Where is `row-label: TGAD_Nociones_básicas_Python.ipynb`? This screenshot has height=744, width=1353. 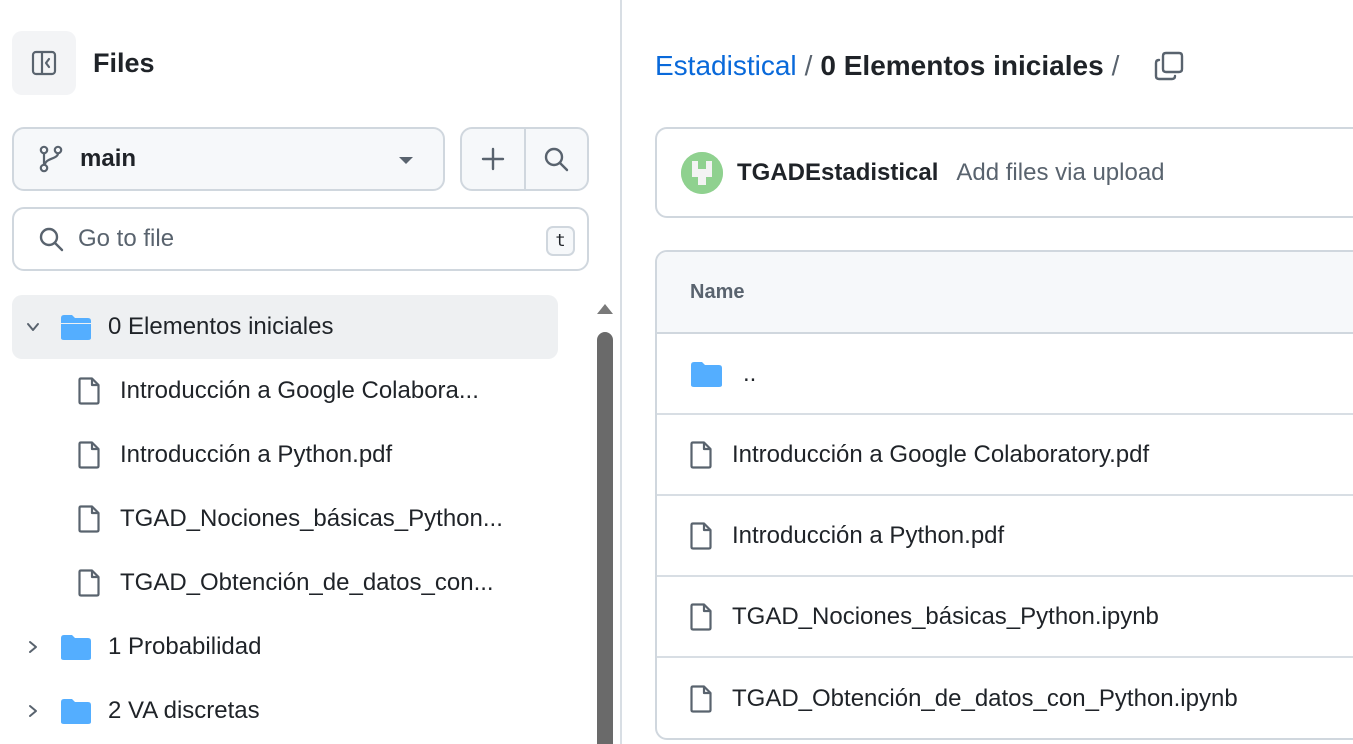
row-label: TGAD_Nociones_básicas_Python.ipynb is located at coordinates (945, 617).